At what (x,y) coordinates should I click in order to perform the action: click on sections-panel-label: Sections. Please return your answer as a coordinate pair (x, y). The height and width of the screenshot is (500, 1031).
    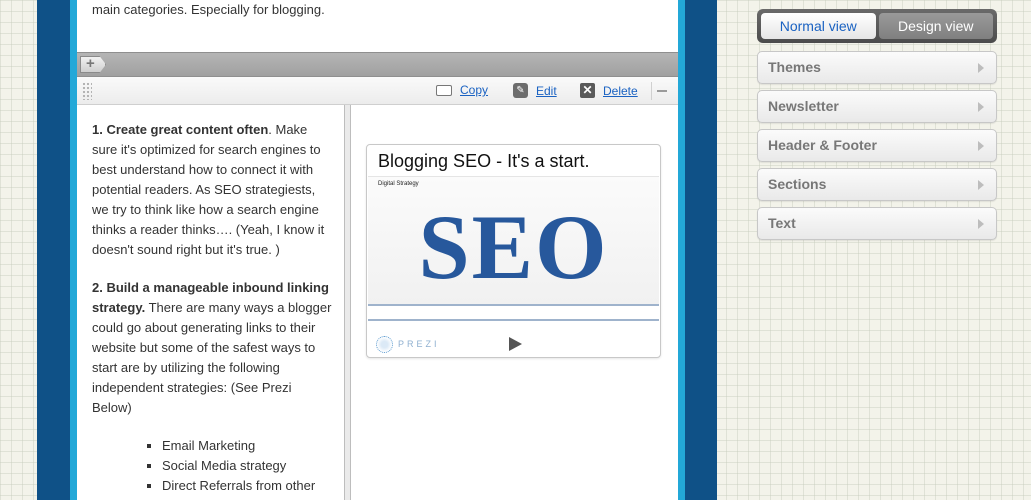
    Looking at the image, I should click on (797, 184).